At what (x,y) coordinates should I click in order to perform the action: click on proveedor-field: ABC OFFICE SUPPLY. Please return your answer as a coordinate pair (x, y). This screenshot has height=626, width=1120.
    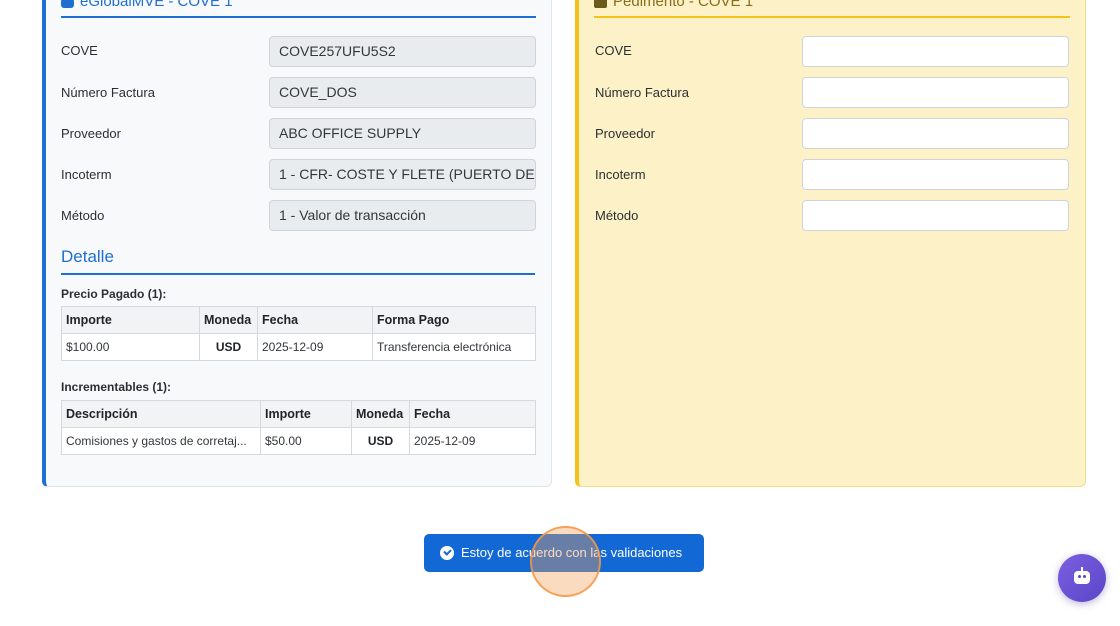
    Looking at the image, I should click on (402, 133).